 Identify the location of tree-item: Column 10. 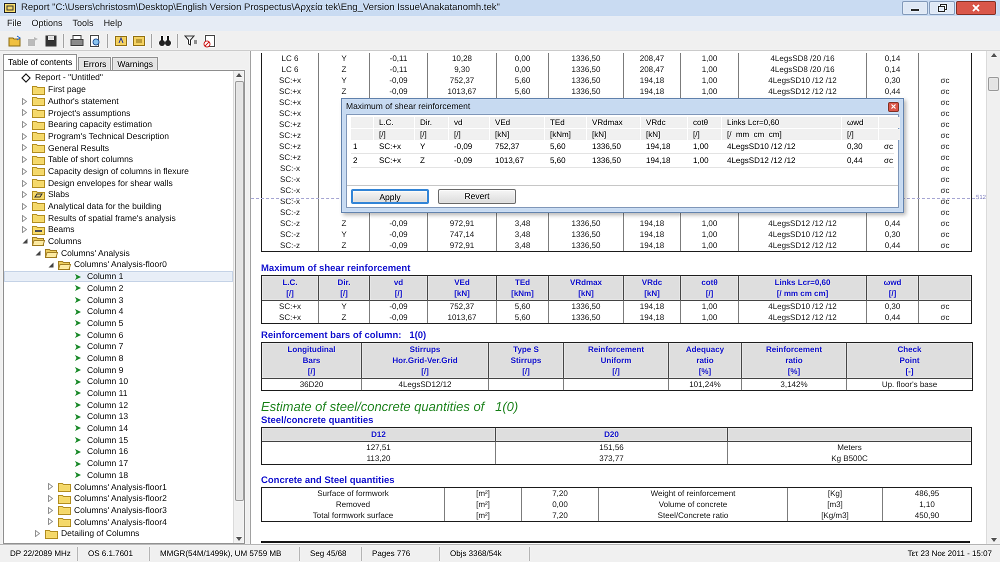
(118, 382).